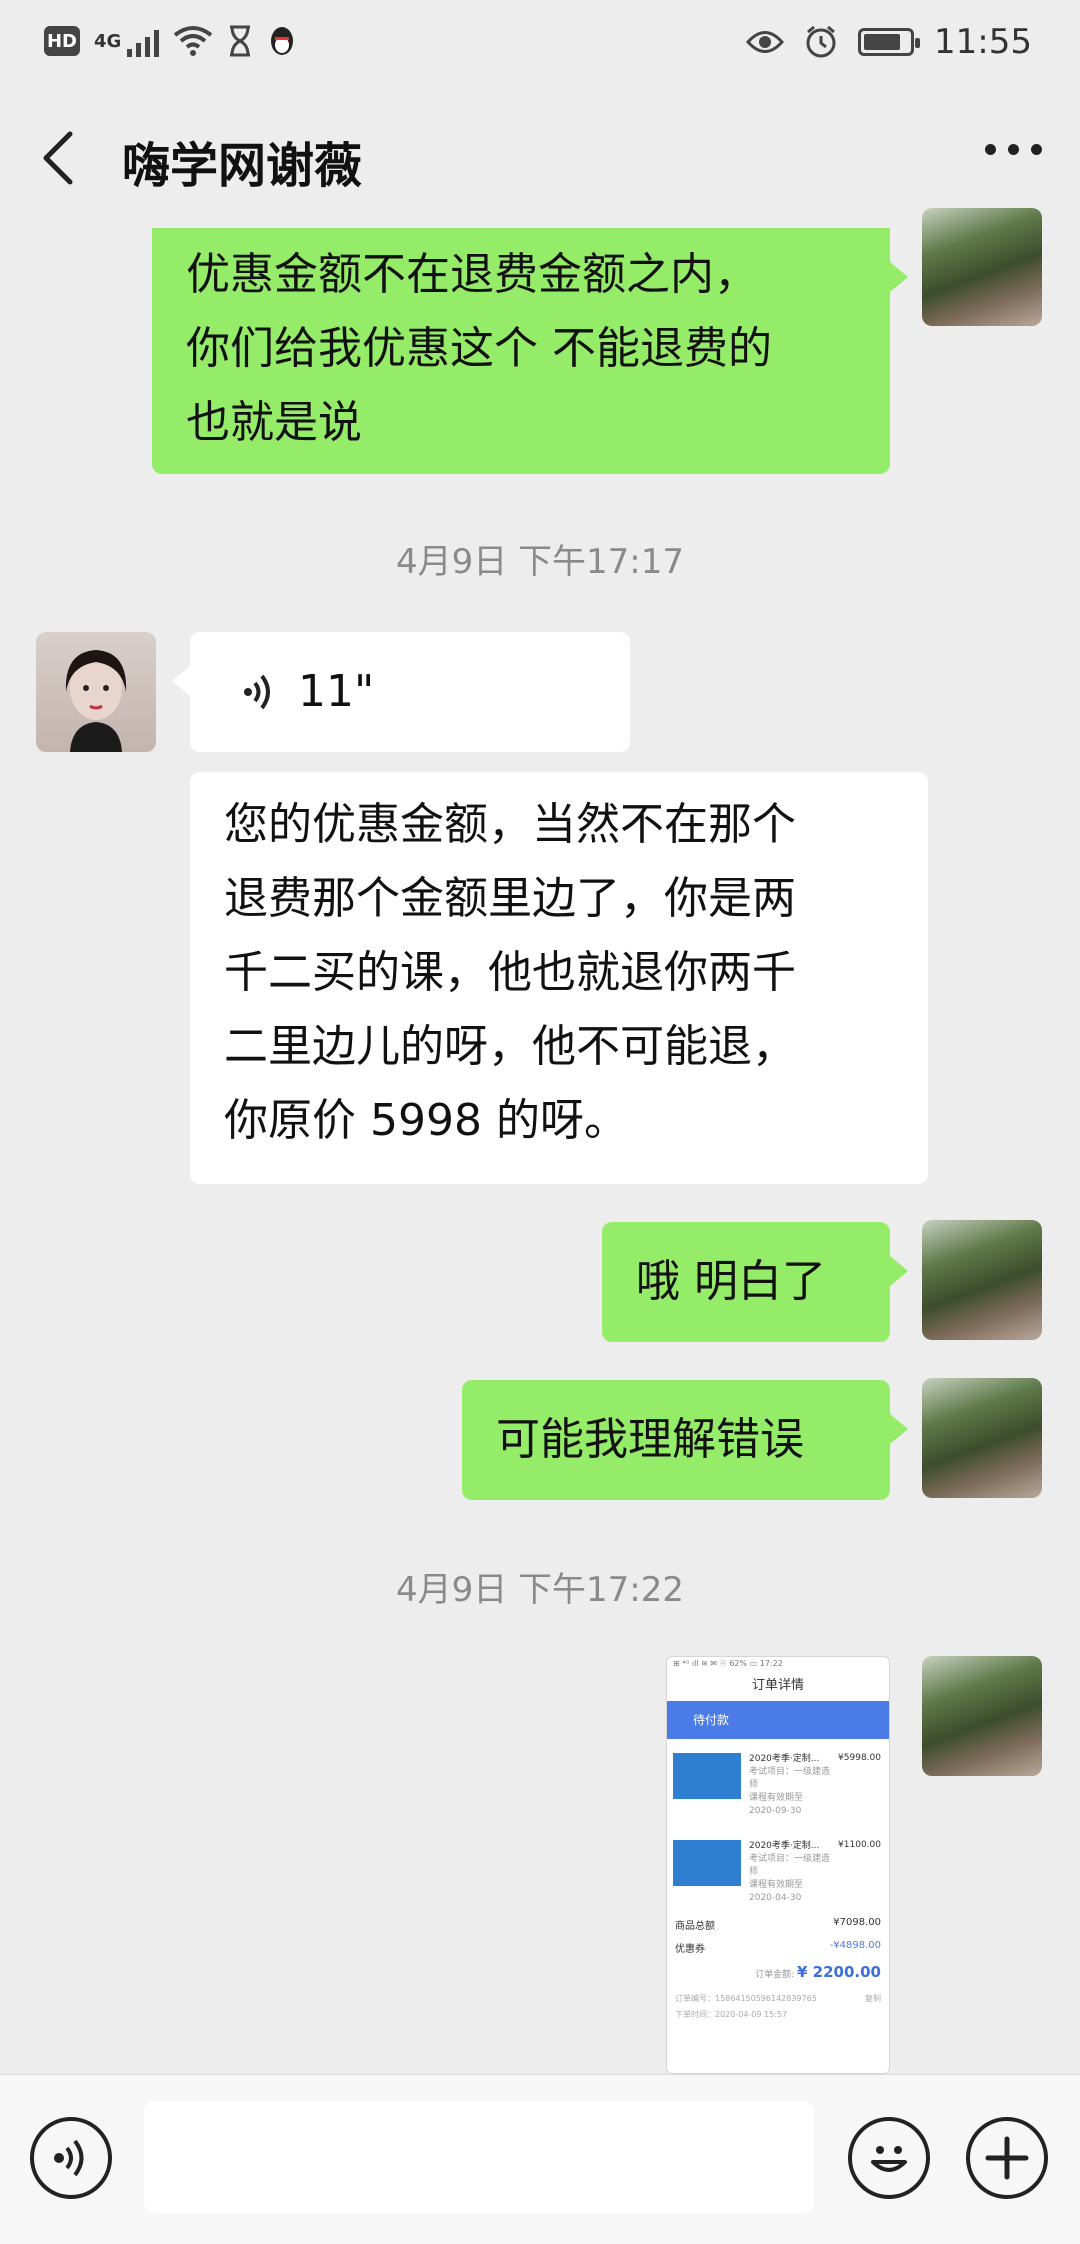  Describe the element at coordinates (983, 42) in the screenshot. I see `clock: 11:55` at that location.